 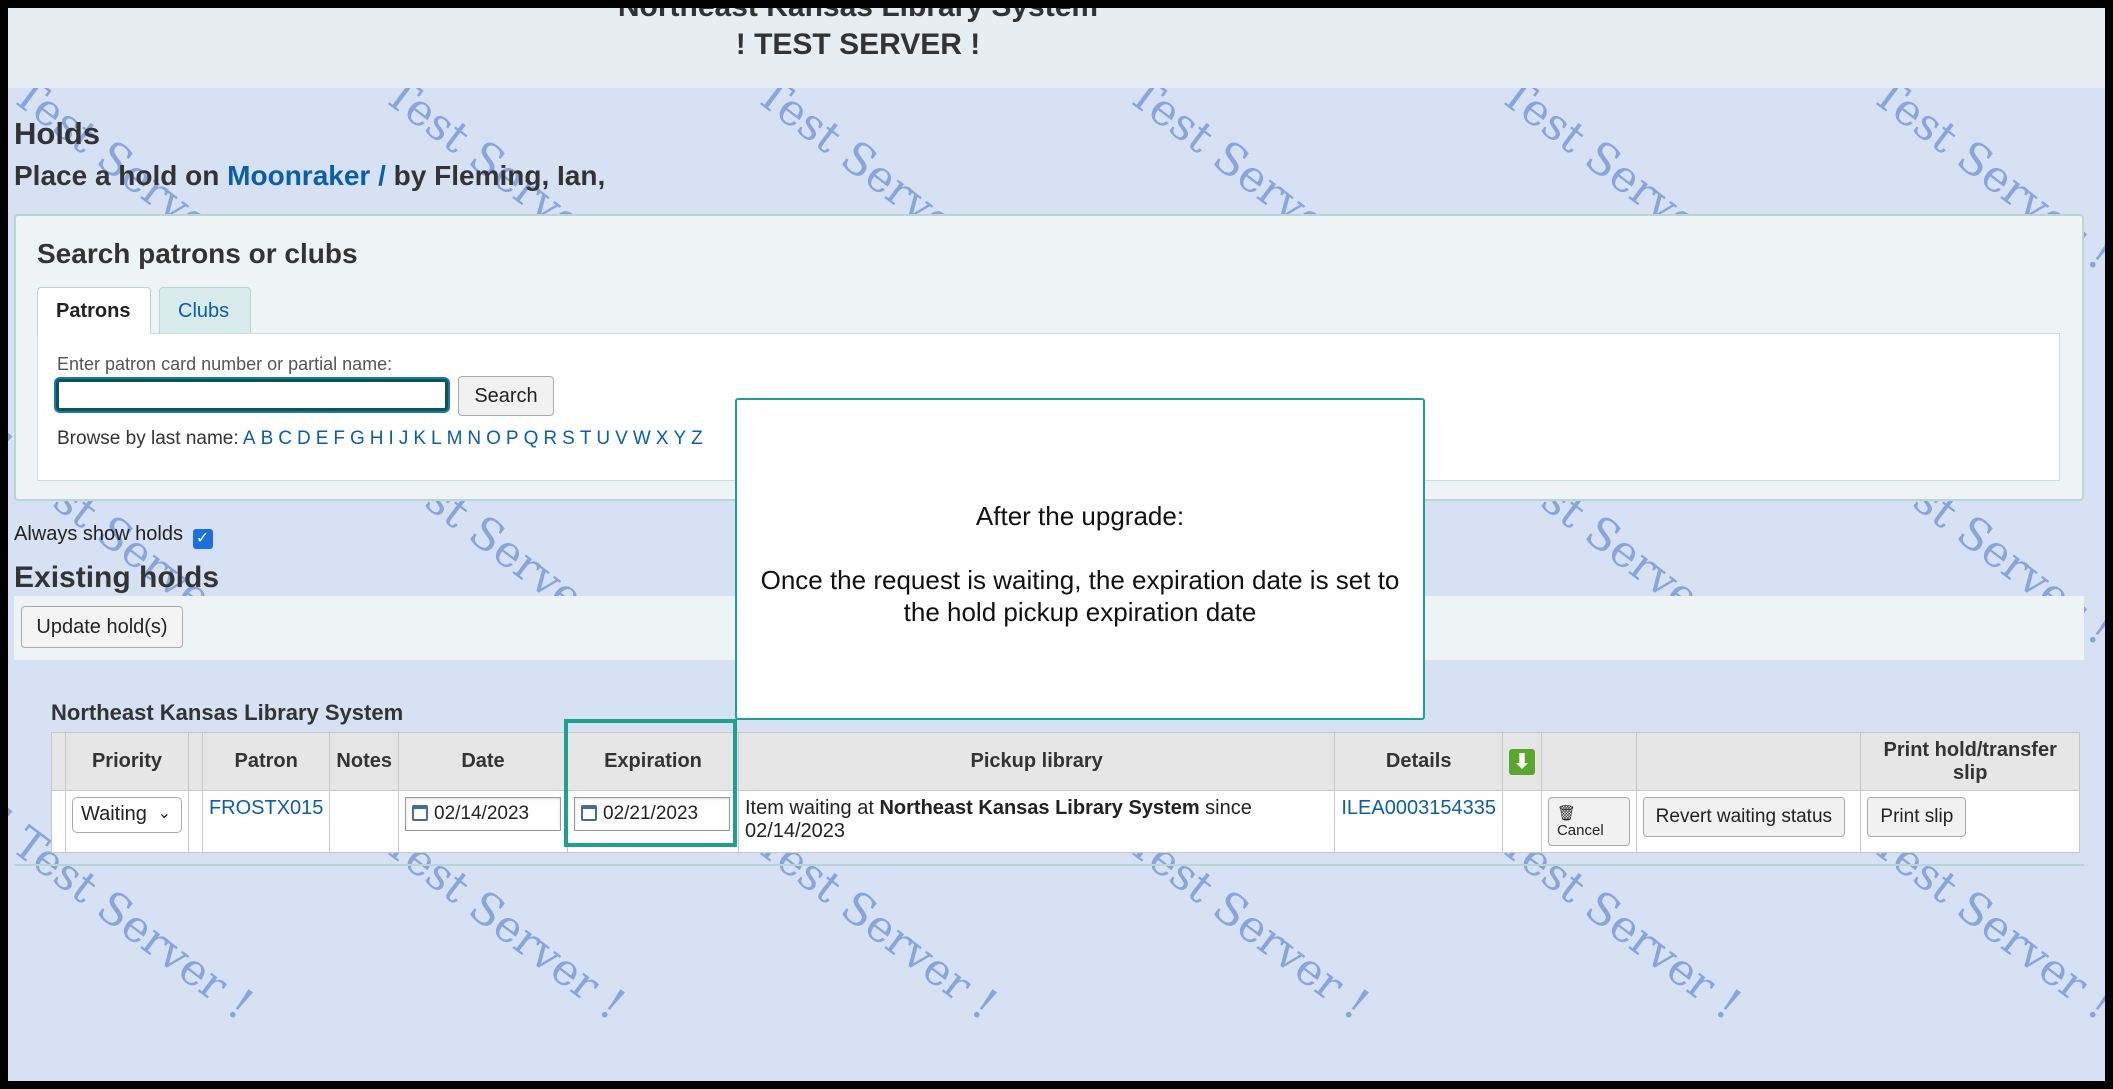 What do you see at coordinates (304, 438) in the screenshot?
I see `letter-link-d: D` at bounding box center [304, 438].